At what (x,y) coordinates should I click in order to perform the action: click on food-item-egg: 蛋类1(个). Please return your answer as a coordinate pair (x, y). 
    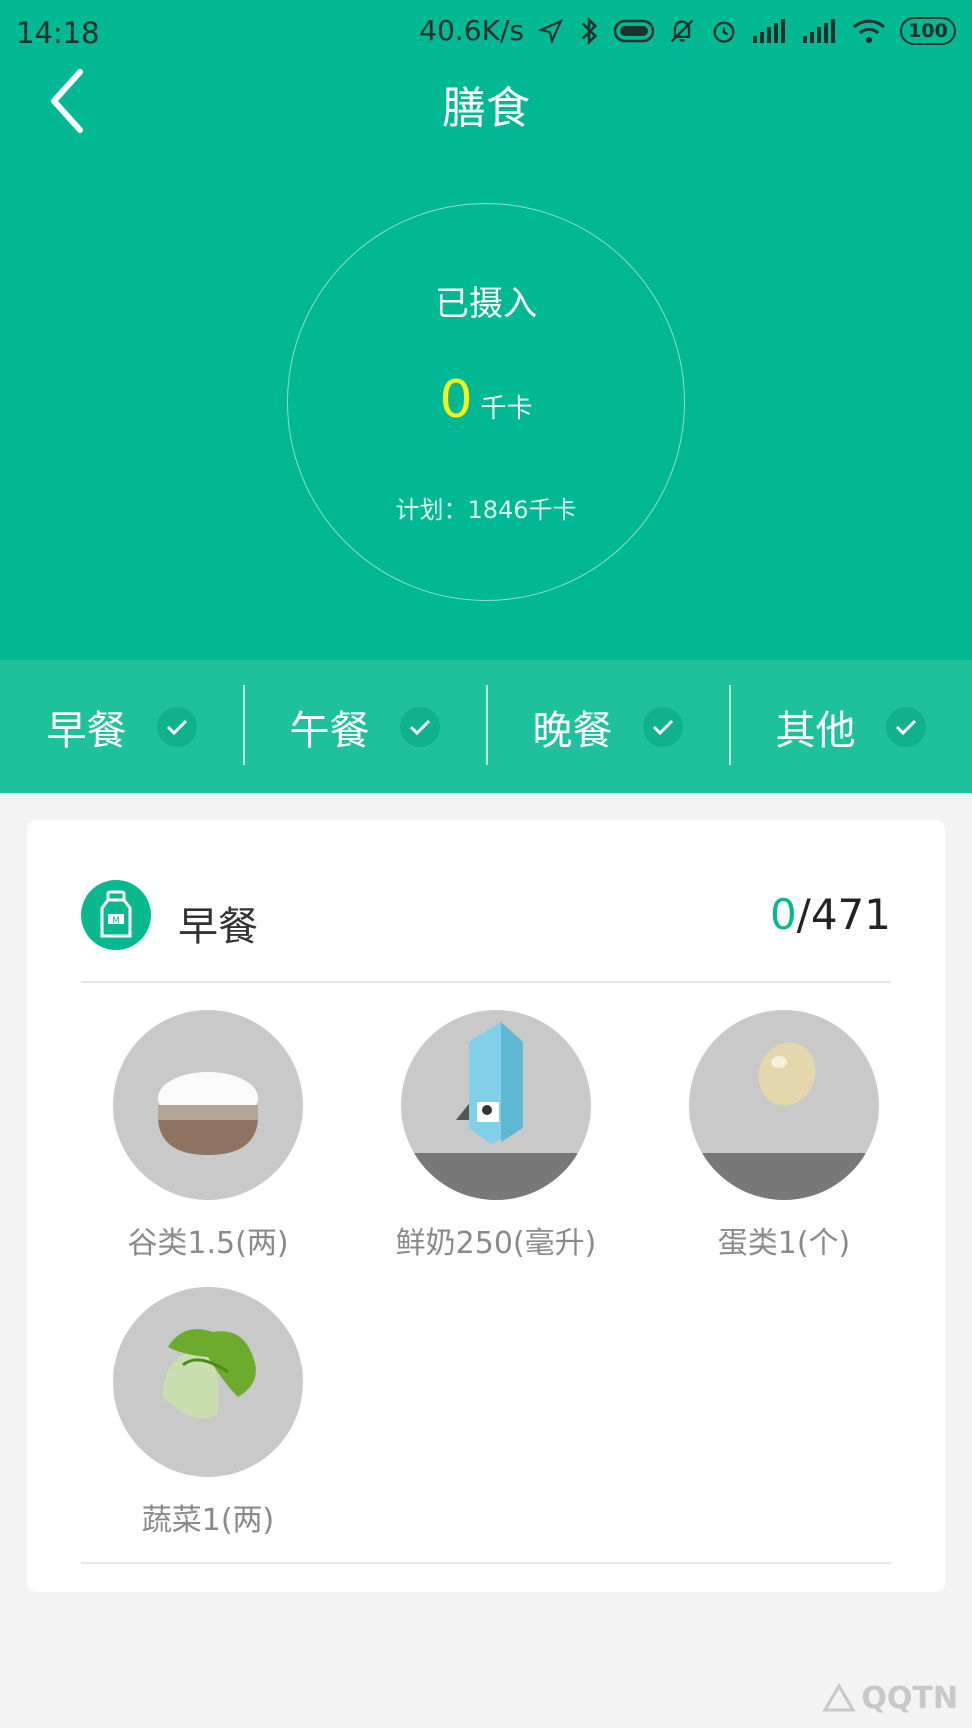
    Looking at the image, I should click on (784, 1136).